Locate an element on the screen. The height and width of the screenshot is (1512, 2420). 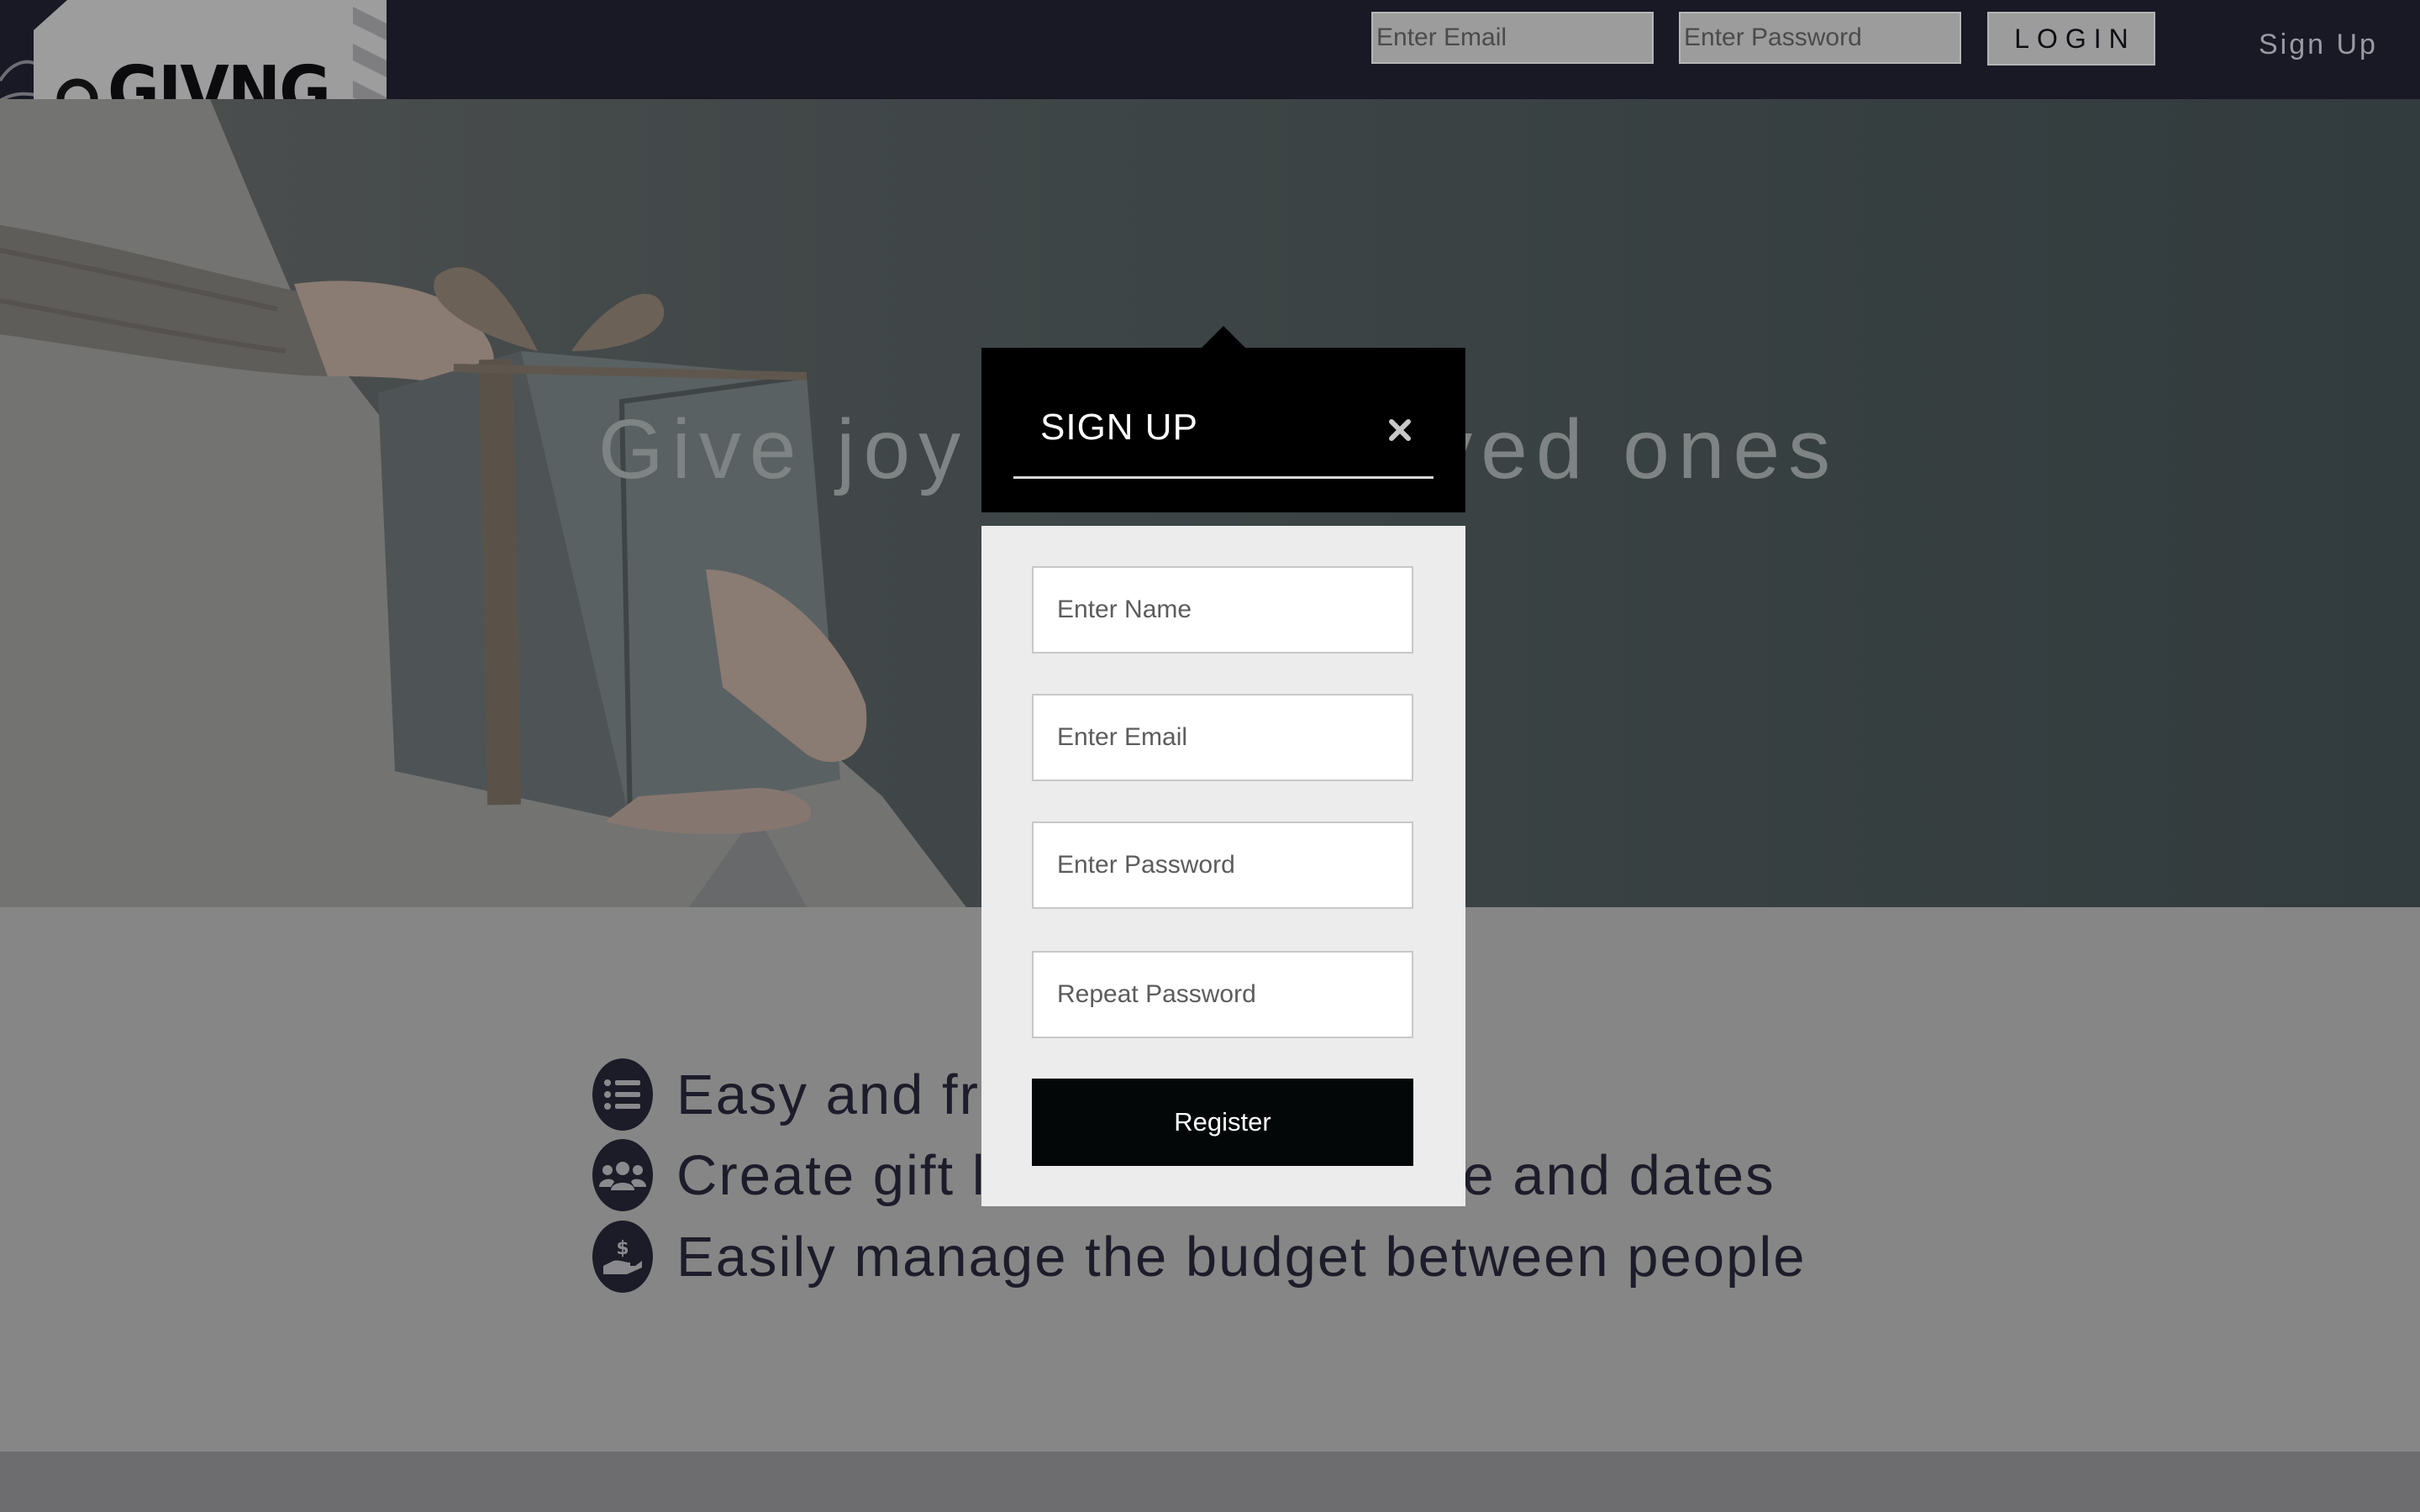
feature-text: Easily manage the budget between people is located at coordinates (1241, 1257).